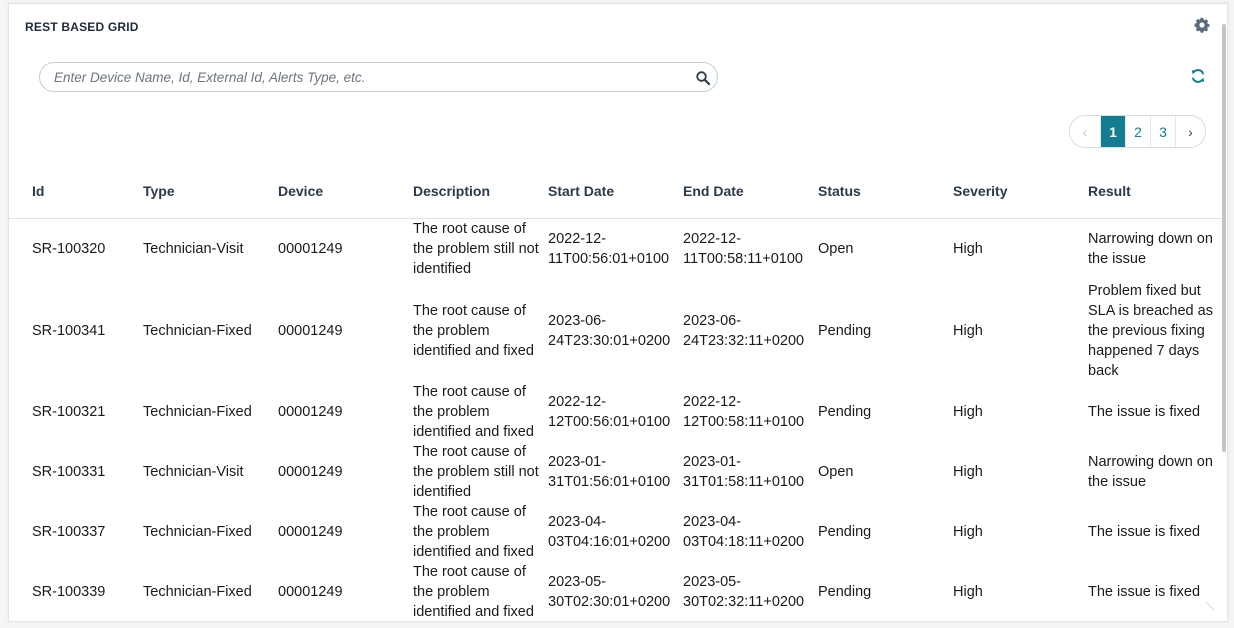  I want to click on column-header-id: Id, so click(38, 191).